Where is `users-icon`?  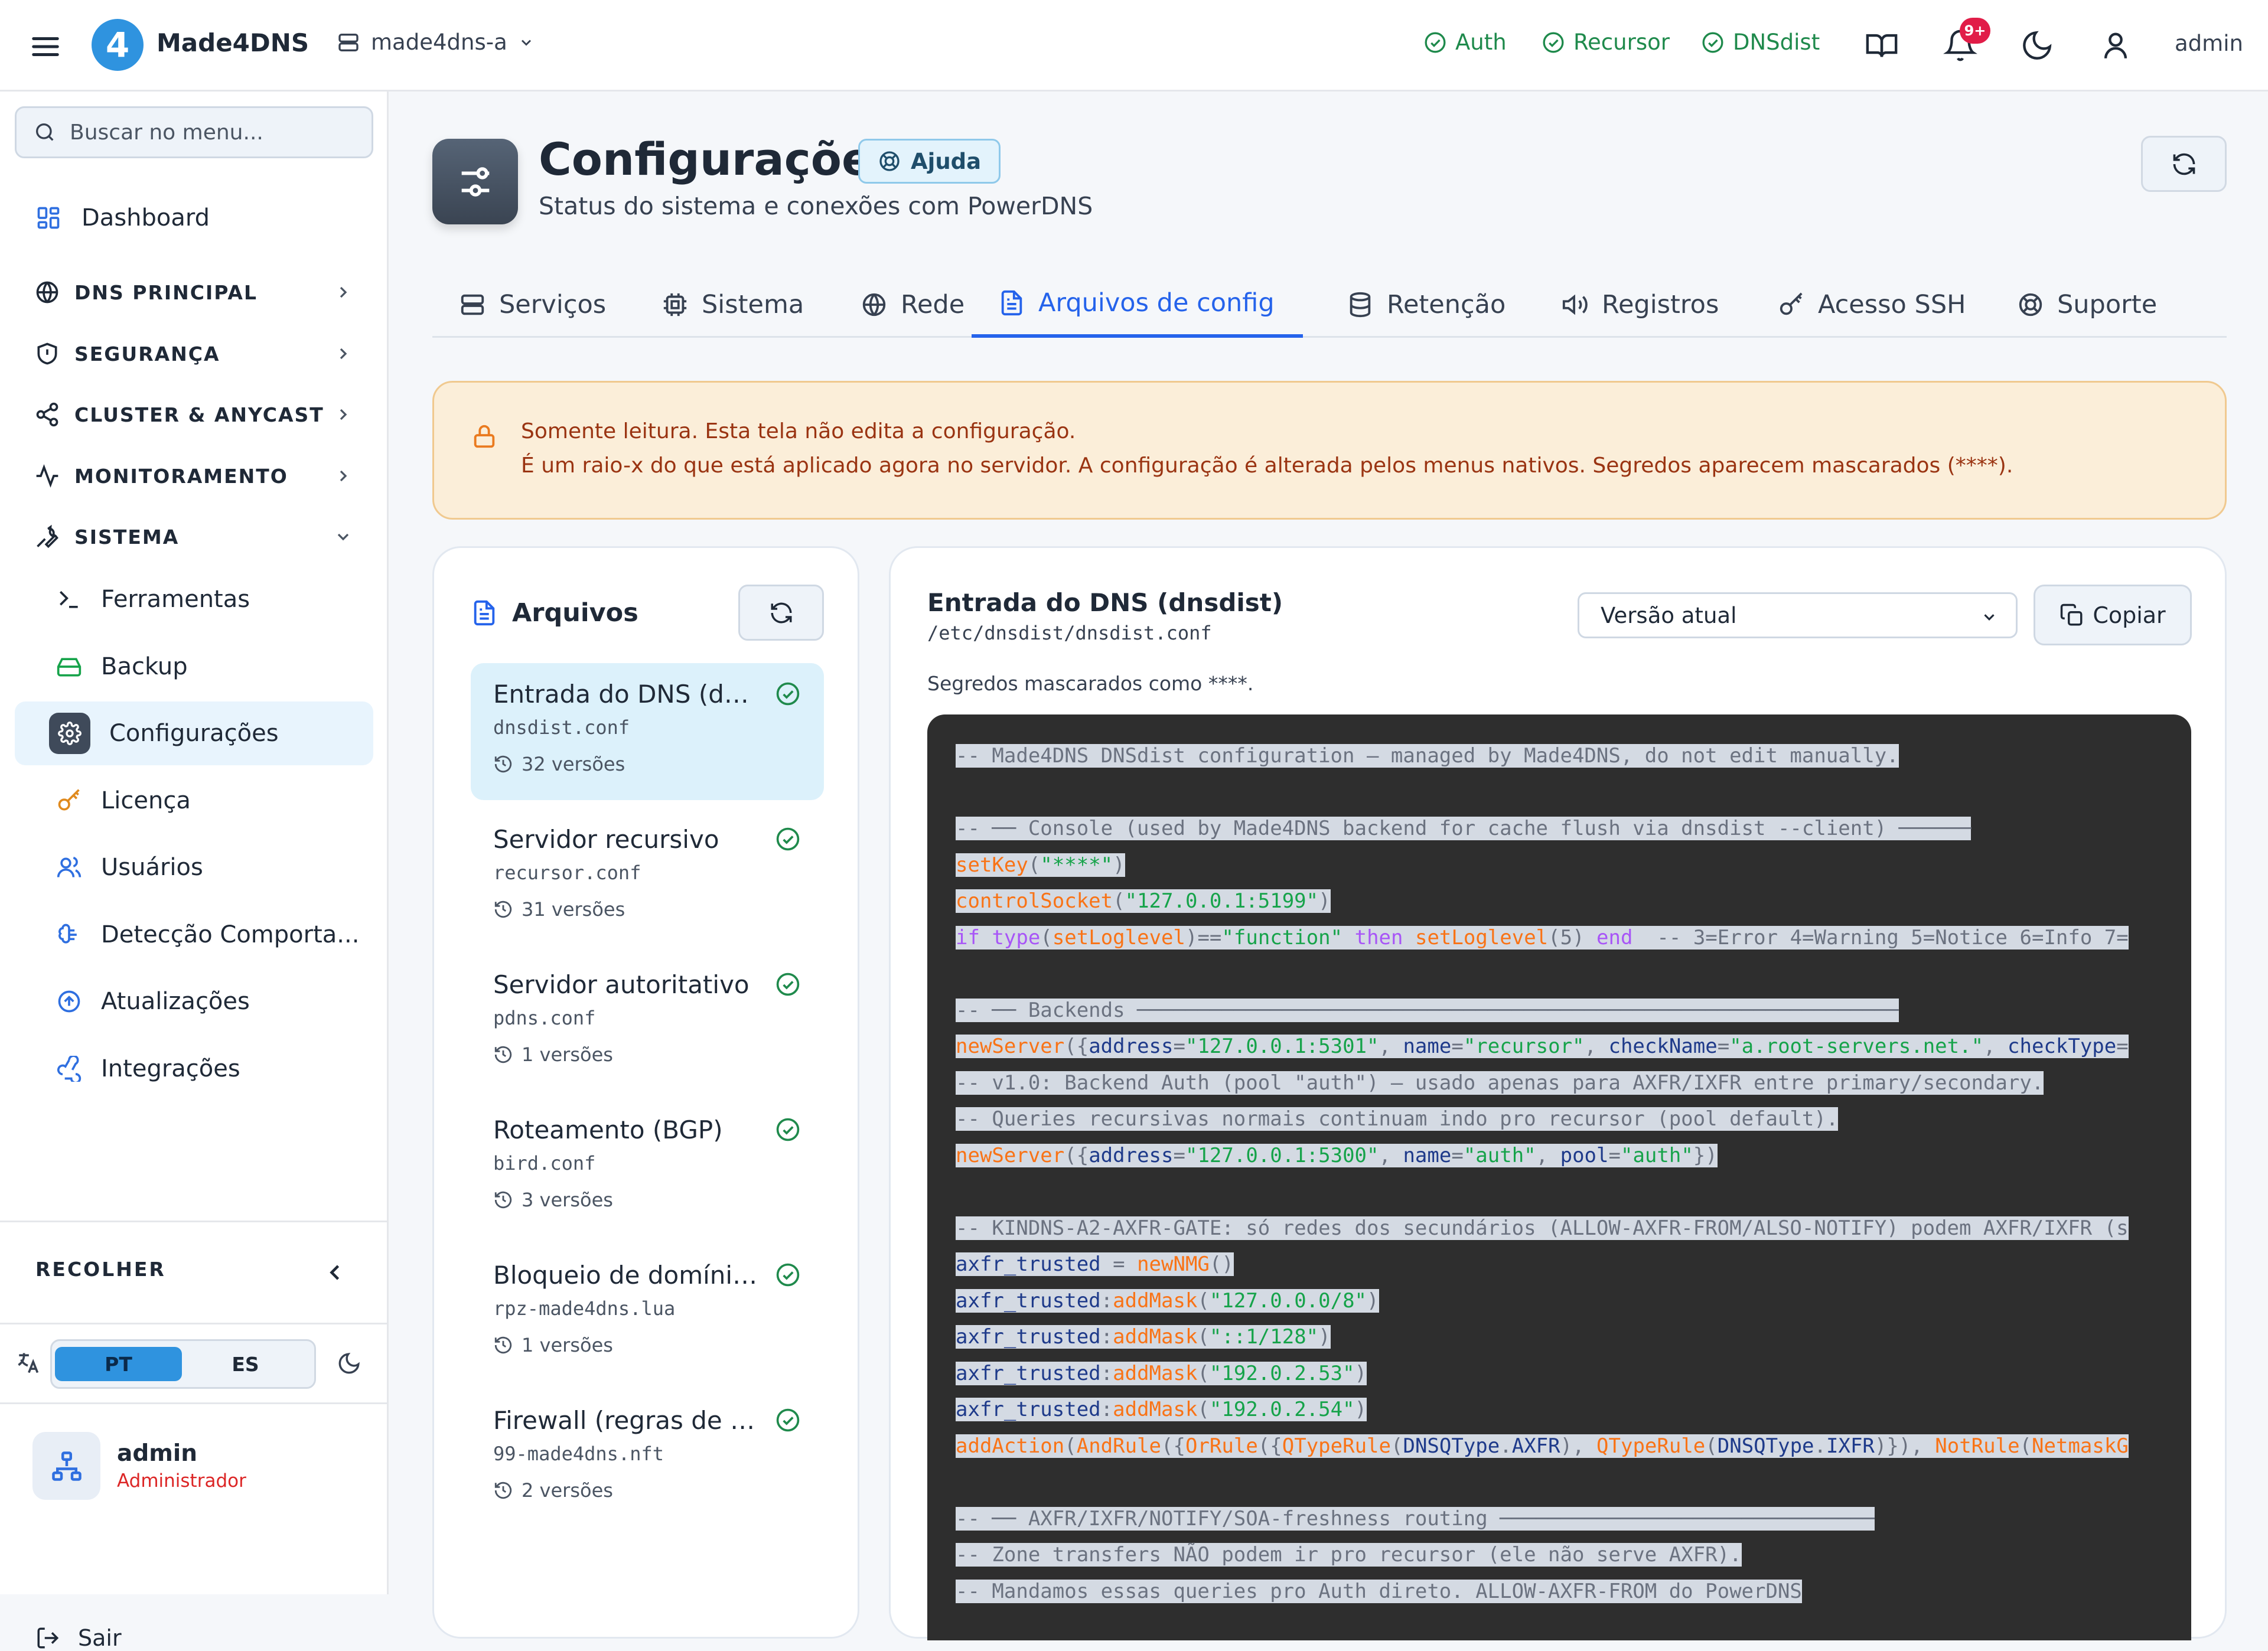
users-icon is located at coordinates (69, 867).